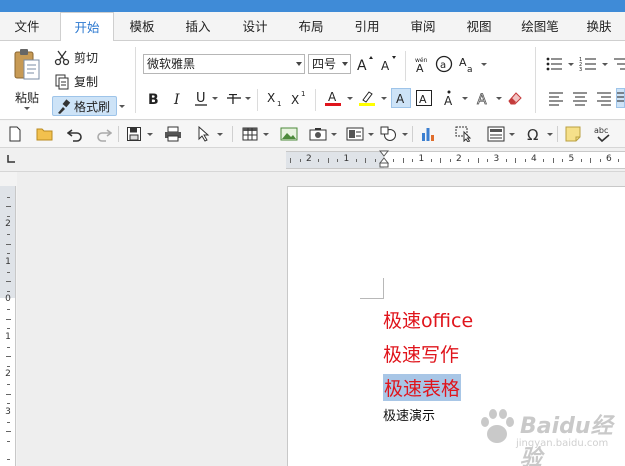 The width and height of the screenshot is (625, 466). I want to click on underline-dropdown-icon, so click(215, 98).